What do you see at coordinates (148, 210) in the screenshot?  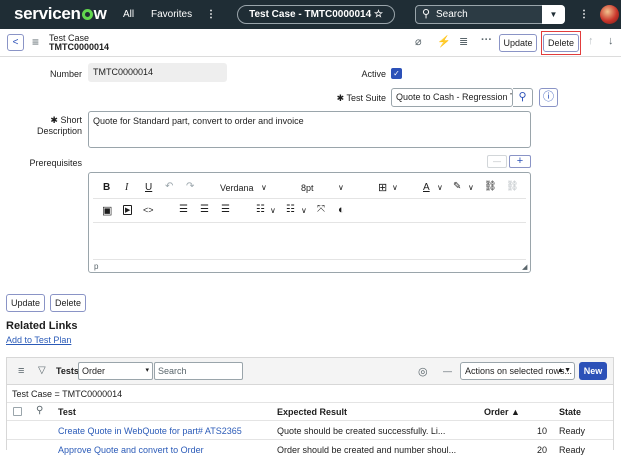 I see `source-code-icon: <>` at bounding box center [148, 210].